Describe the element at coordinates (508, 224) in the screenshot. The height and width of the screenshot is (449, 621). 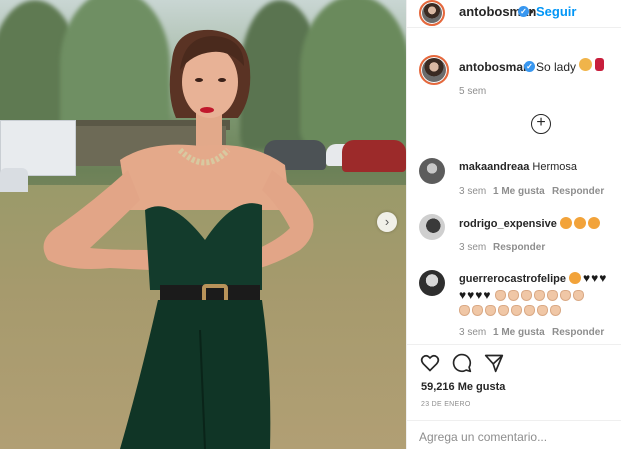
I see `comment-username: rodrigo_expensive` at that location.